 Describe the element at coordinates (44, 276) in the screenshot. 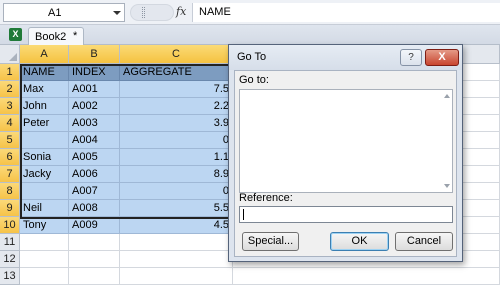

I see `cell-a13` at that location.